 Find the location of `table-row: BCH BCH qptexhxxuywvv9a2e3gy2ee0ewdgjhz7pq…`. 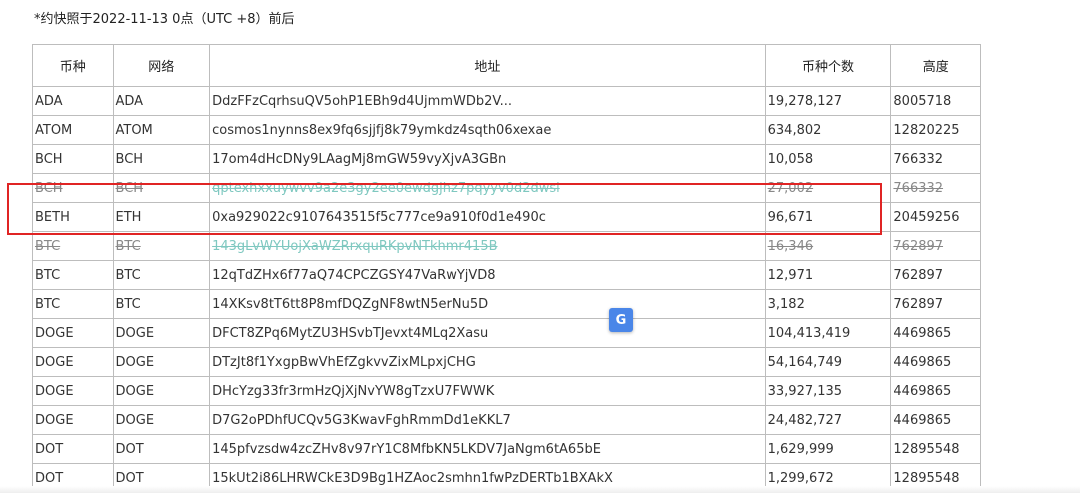

table-row: BCH BCH qptexhxxuywvv9a2e3gy2ee0ewdgjhz7pq… is located at coordinates (506, 188).